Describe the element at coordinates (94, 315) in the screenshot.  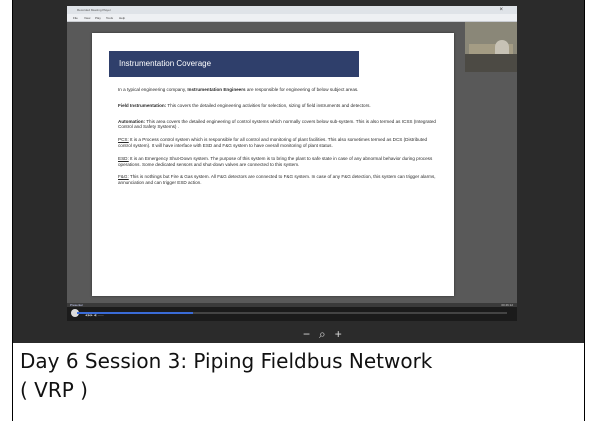
I see `player-secondary-controls: ◀ ▶▶ ◀) ——` at that location.